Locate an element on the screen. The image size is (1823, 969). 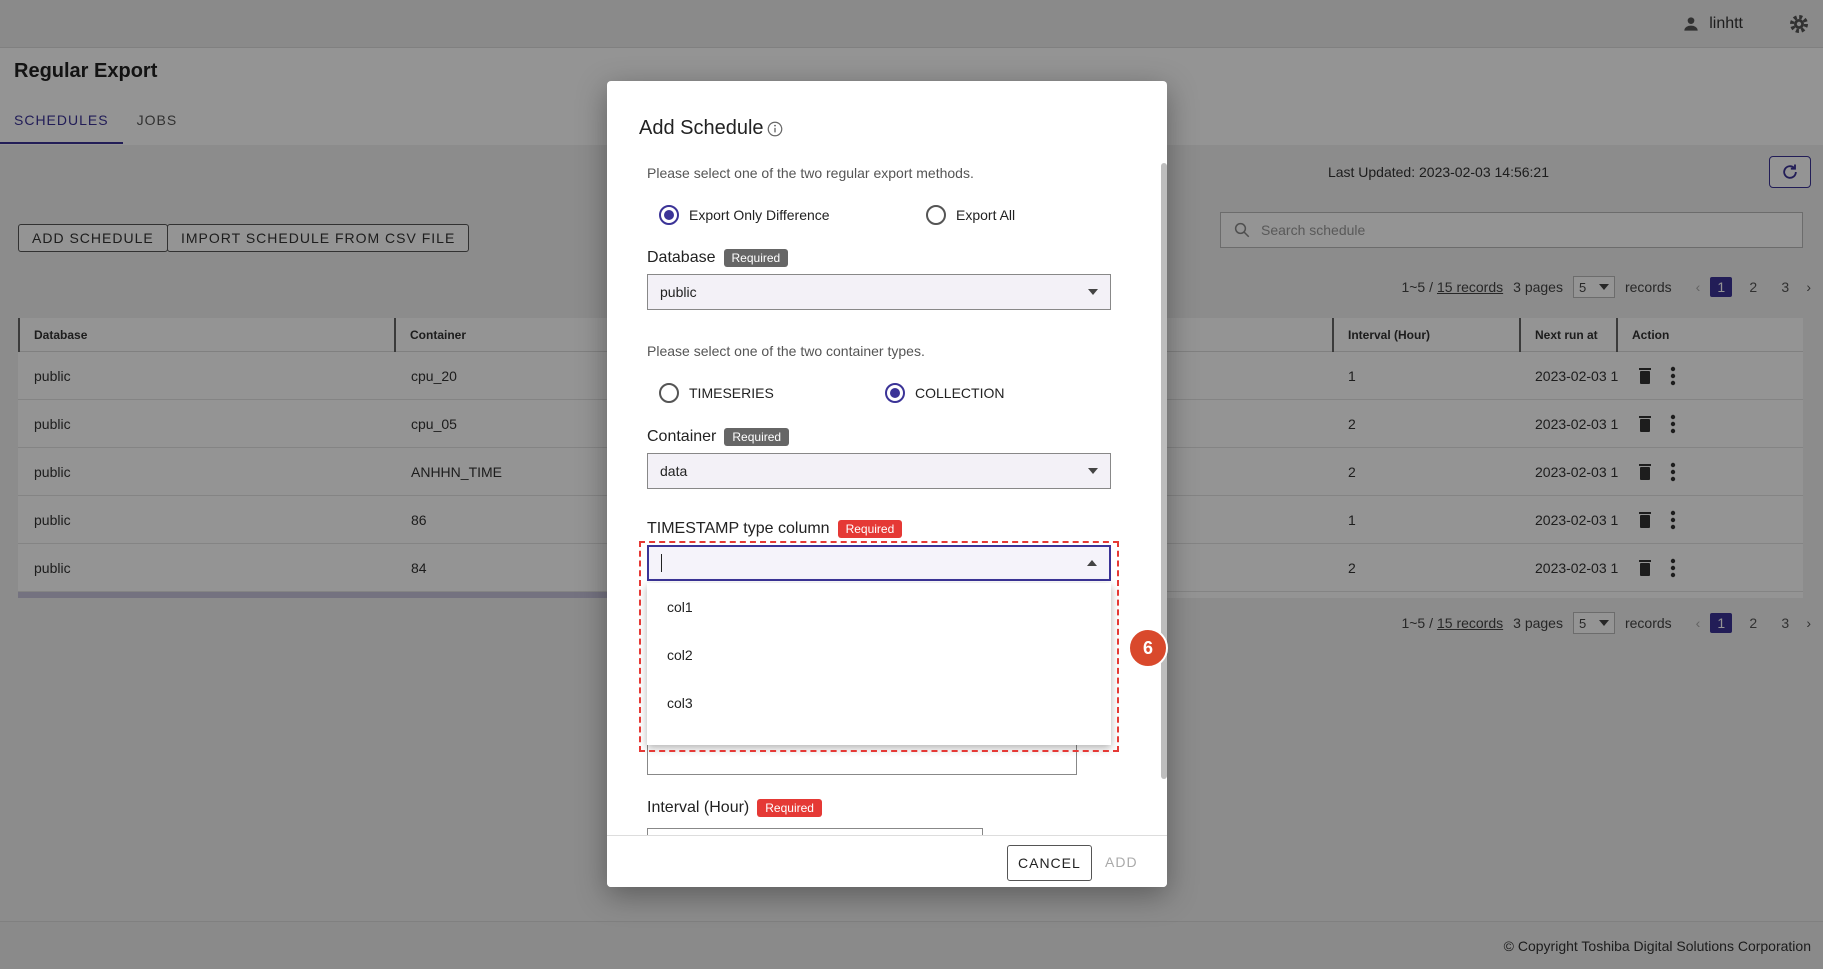
radio-timeseries: TIMESERIES is located at coordinates (716, 393).